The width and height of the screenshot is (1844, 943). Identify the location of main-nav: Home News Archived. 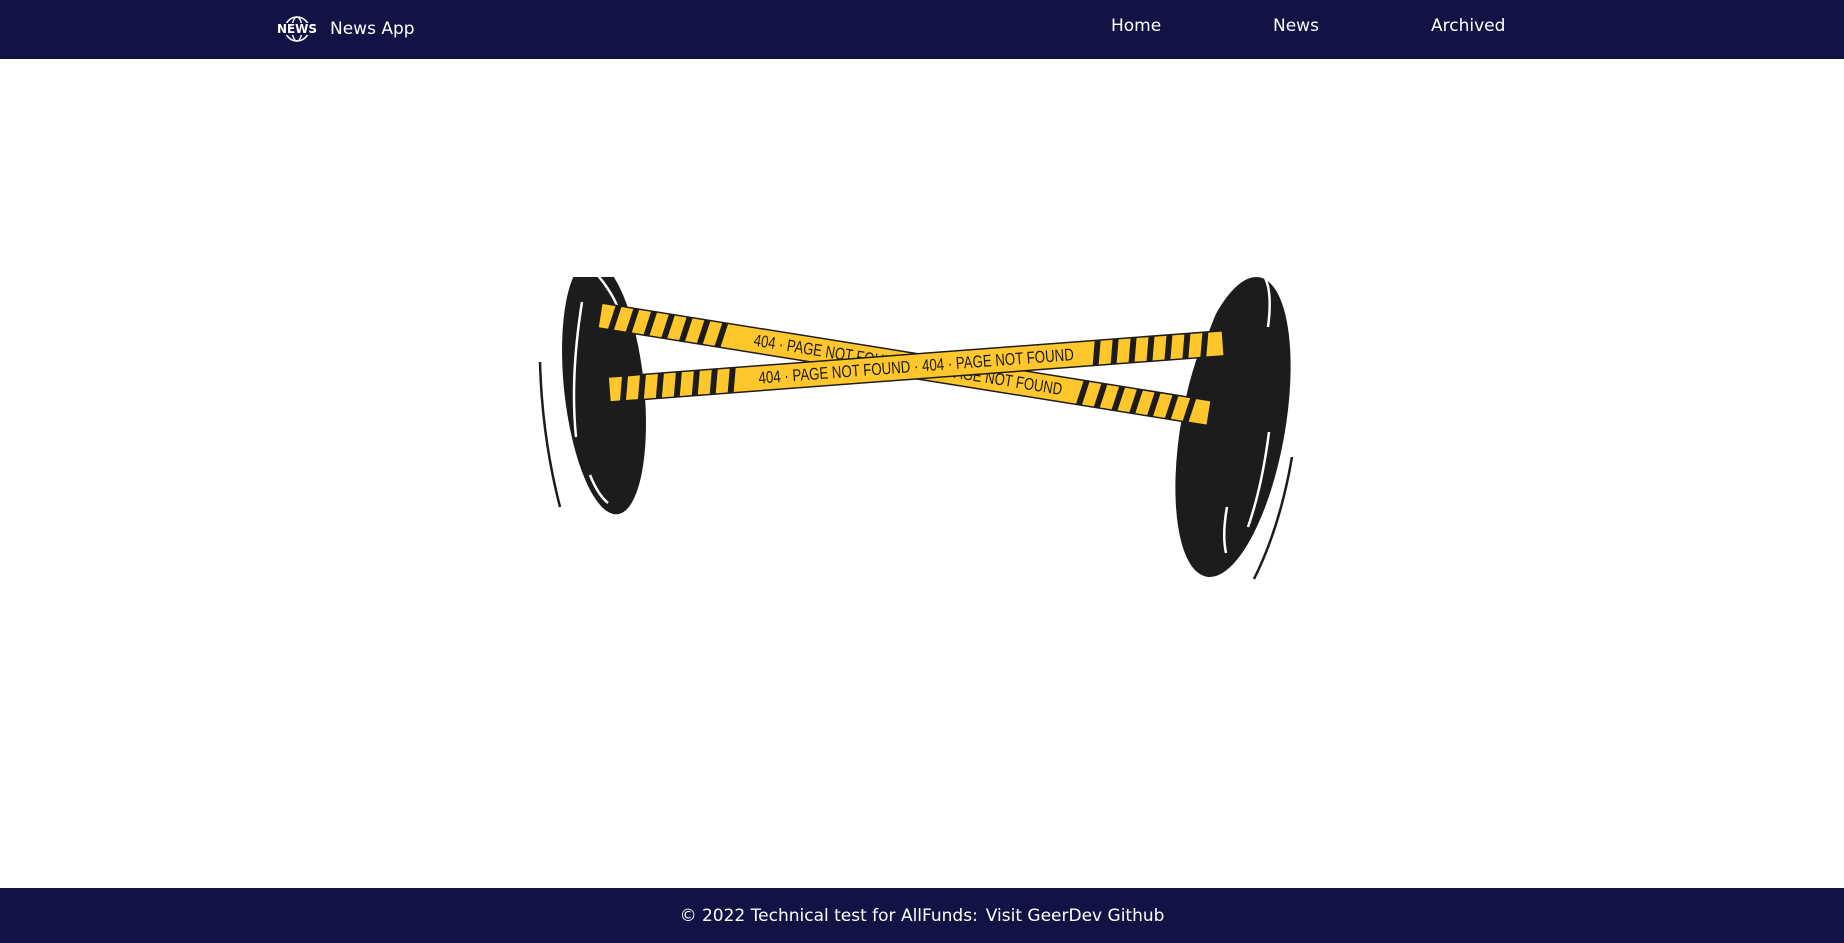
(922, 29).